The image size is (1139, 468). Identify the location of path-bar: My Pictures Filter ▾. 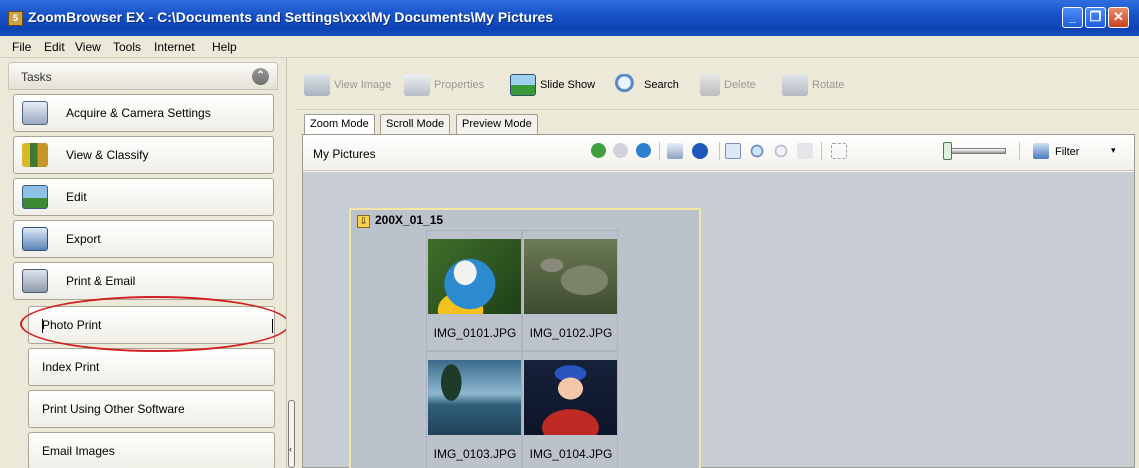
(718, 153).